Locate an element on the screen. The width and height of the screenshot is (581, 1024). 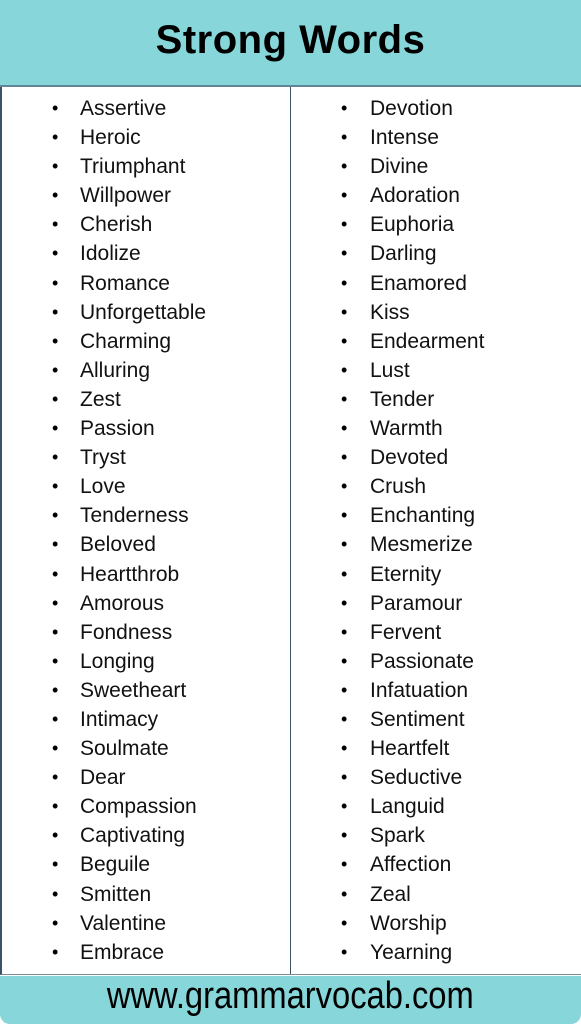
word-list-item: • Compassion is located at coordinates (146, 806).